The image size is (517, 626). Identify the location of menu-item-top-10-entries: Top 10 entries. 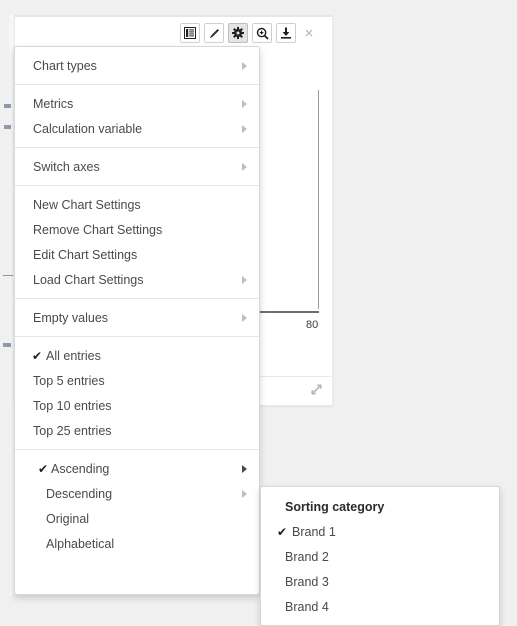
(137, 405).